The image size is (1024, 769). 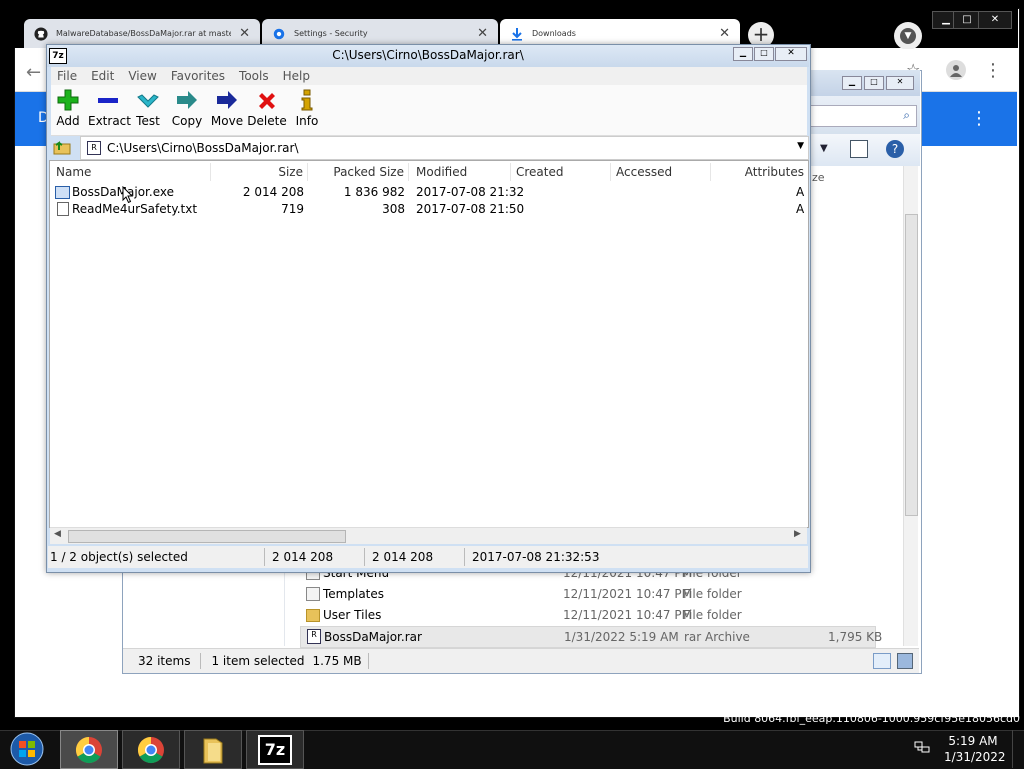 What do you see at coordinates (852, 83) in the screenshot?
I see `explorer-minimize-button: ▁` at bounding box center [852, 83].